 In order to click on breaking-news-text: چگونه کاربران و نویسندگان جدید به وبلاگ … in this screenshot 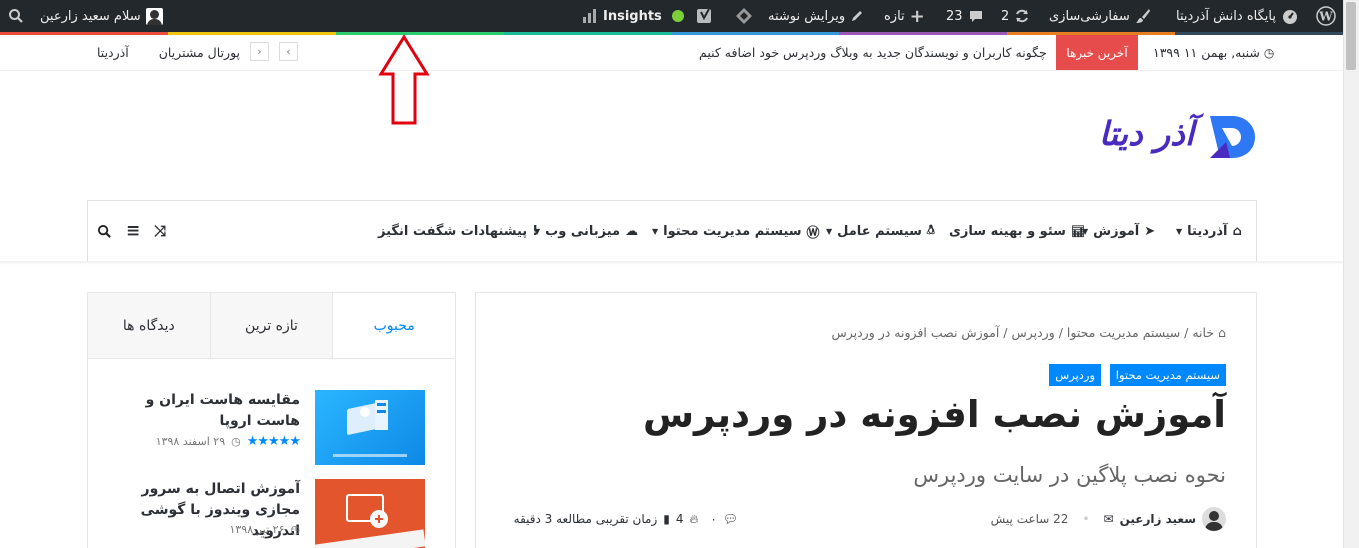, I will do `click(873, 52)`.